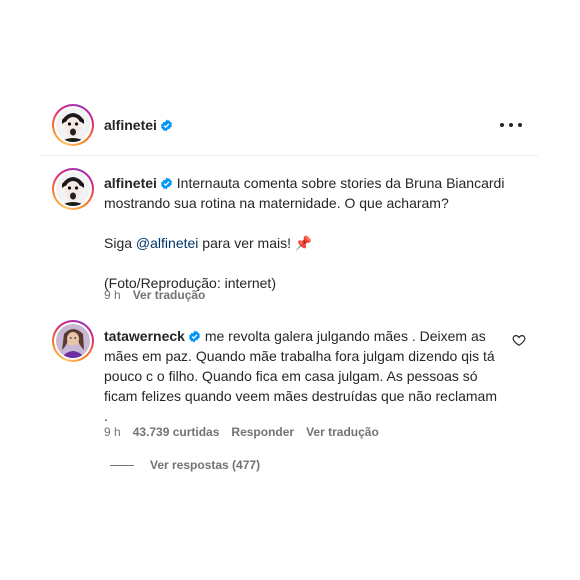  Describe the element at coordinates (144, 336) in the screenshot. I see `comment-username: tatawerneck` at that location.